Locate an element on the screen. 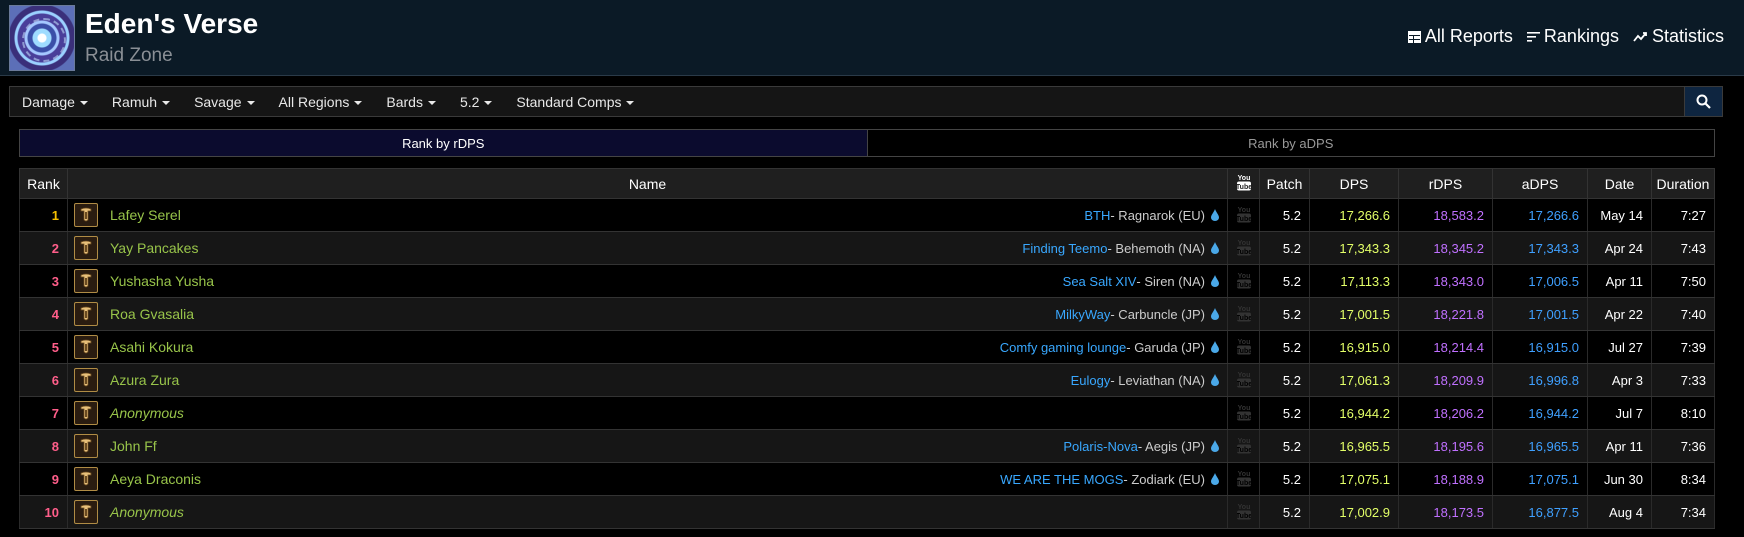 This screenshot has width=1744, height=537. date-cell: Jun 30 is located at coordinates (1619, 479).